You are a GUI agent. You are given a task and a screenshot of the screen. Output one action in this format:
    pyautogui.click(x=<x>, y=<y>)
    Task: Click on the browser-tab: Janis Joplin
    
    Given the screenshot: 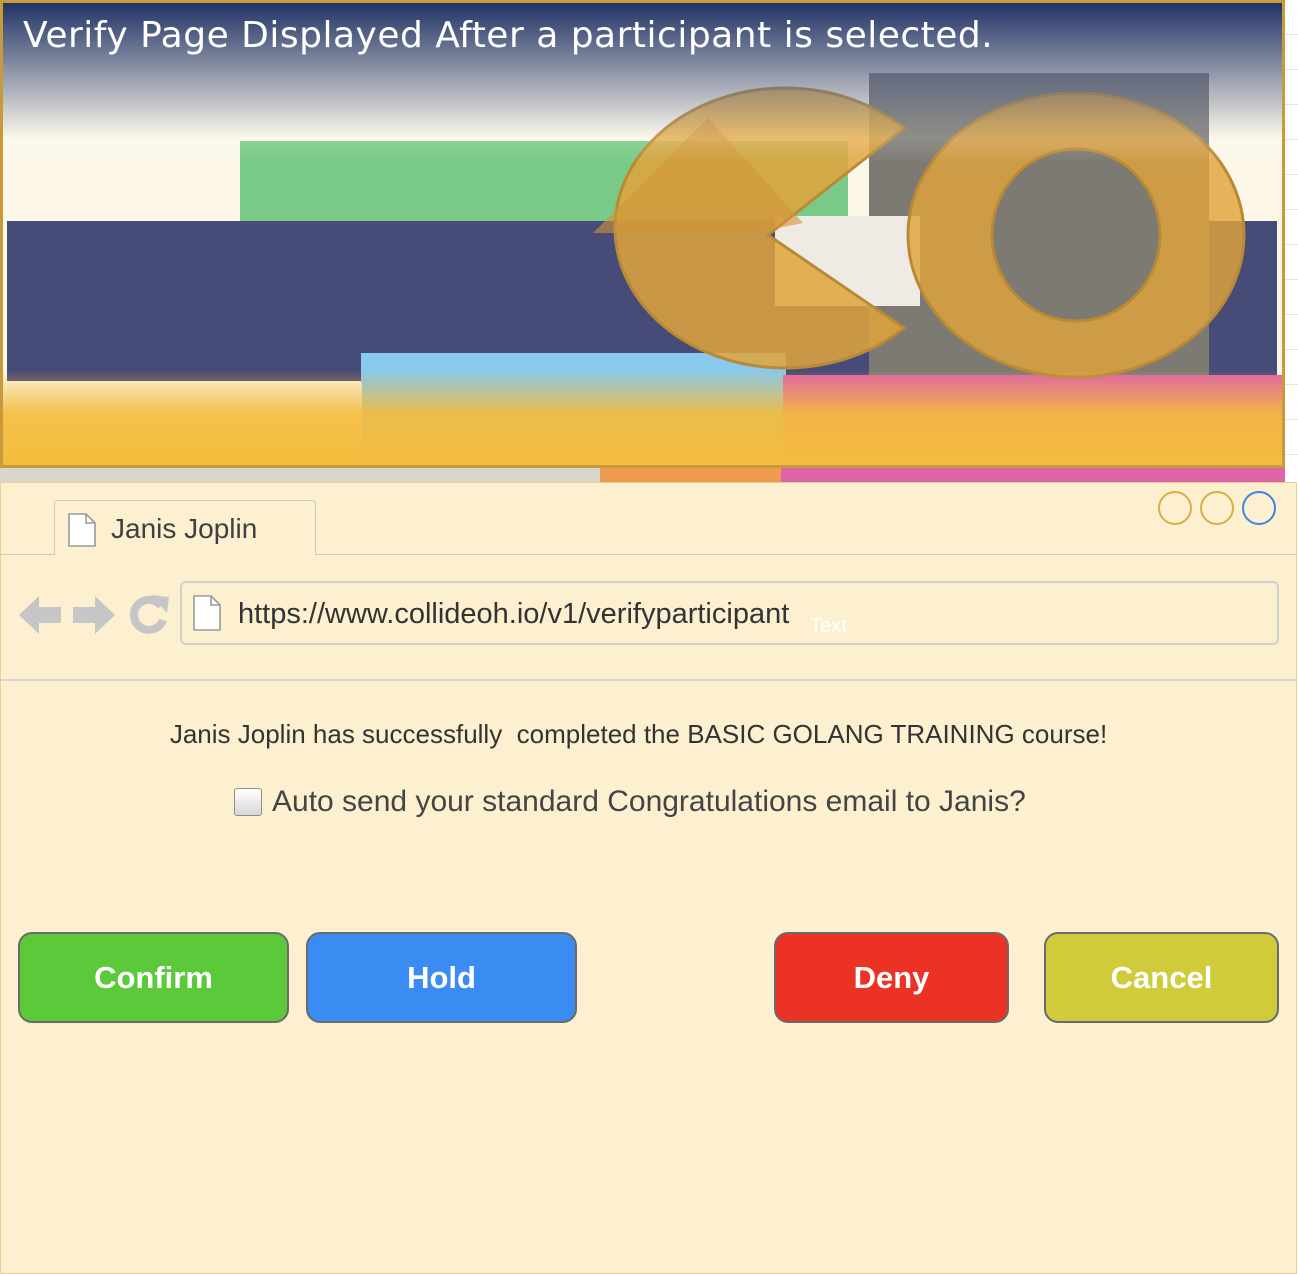 What is the action you would take?
    pyautogui.click(x=185, y=527)
    